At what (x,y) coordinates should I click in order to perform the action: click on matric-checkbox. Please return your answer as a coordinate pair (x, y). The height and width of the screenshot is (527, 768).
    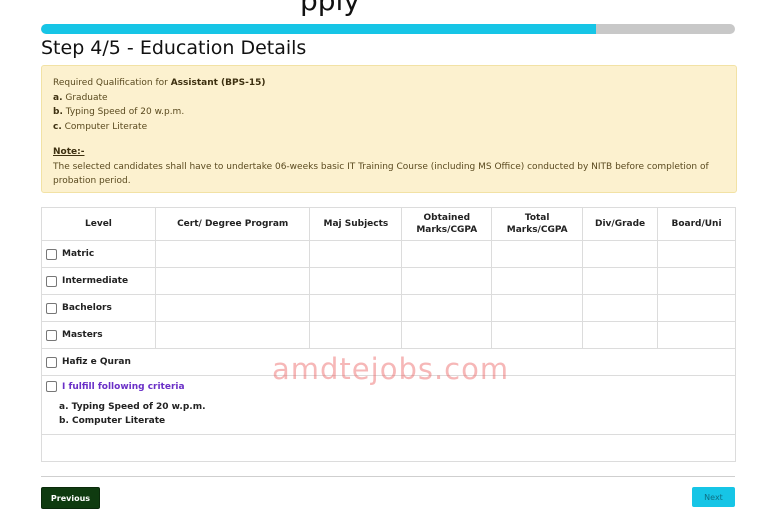
    Looking at the image, I should click on (51, 254).